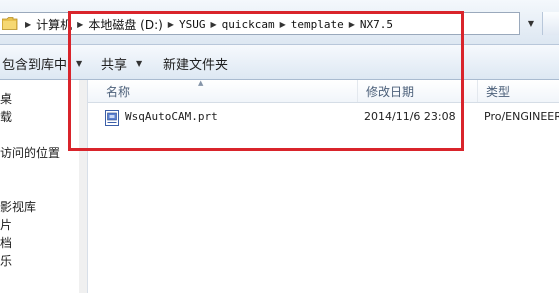 This screenshot has height=293, width=559. What do you see at coordinates (376, 24) in the screenshot?
I see `breadcrumb-nx75: NX7.5` at bounding box center [376, 24].